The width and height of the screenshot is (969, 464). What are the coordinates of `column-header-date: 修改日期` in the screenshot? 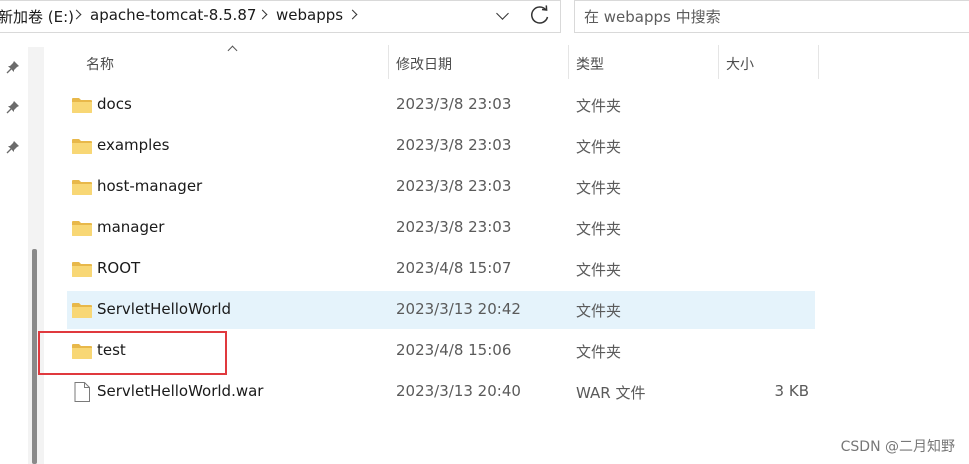 It's located at (424, 64).